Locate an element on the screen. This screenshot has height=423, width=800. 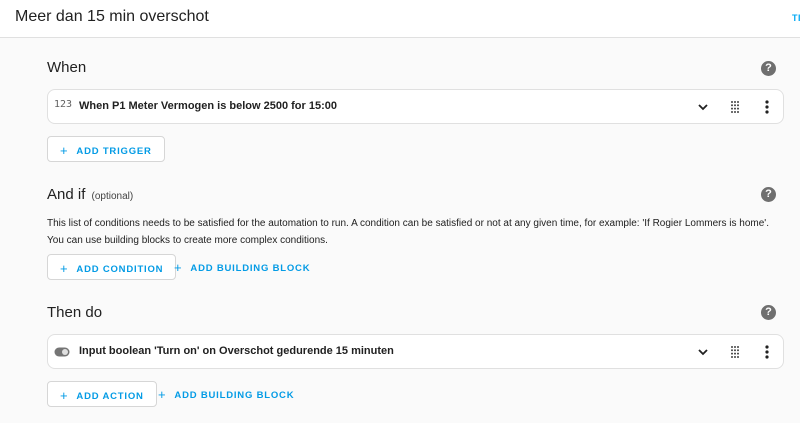
corner-link: TI is located at coordinates (796, 18).